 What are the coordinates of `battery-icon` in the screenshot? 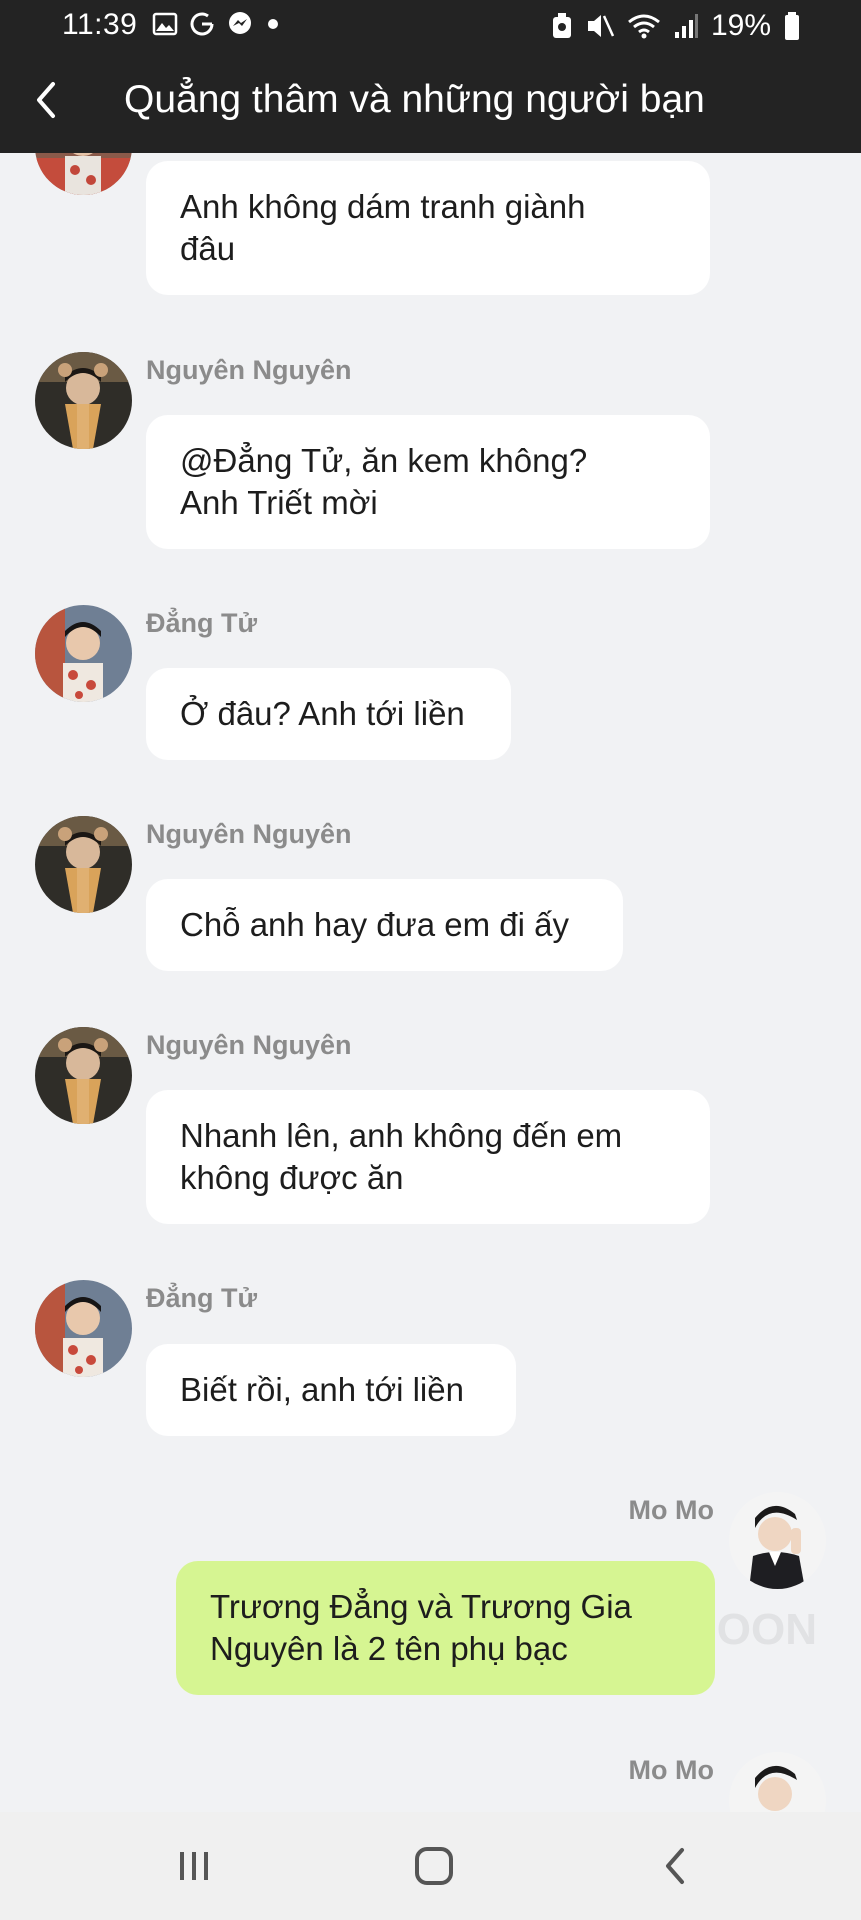 It's located at (792, 26).